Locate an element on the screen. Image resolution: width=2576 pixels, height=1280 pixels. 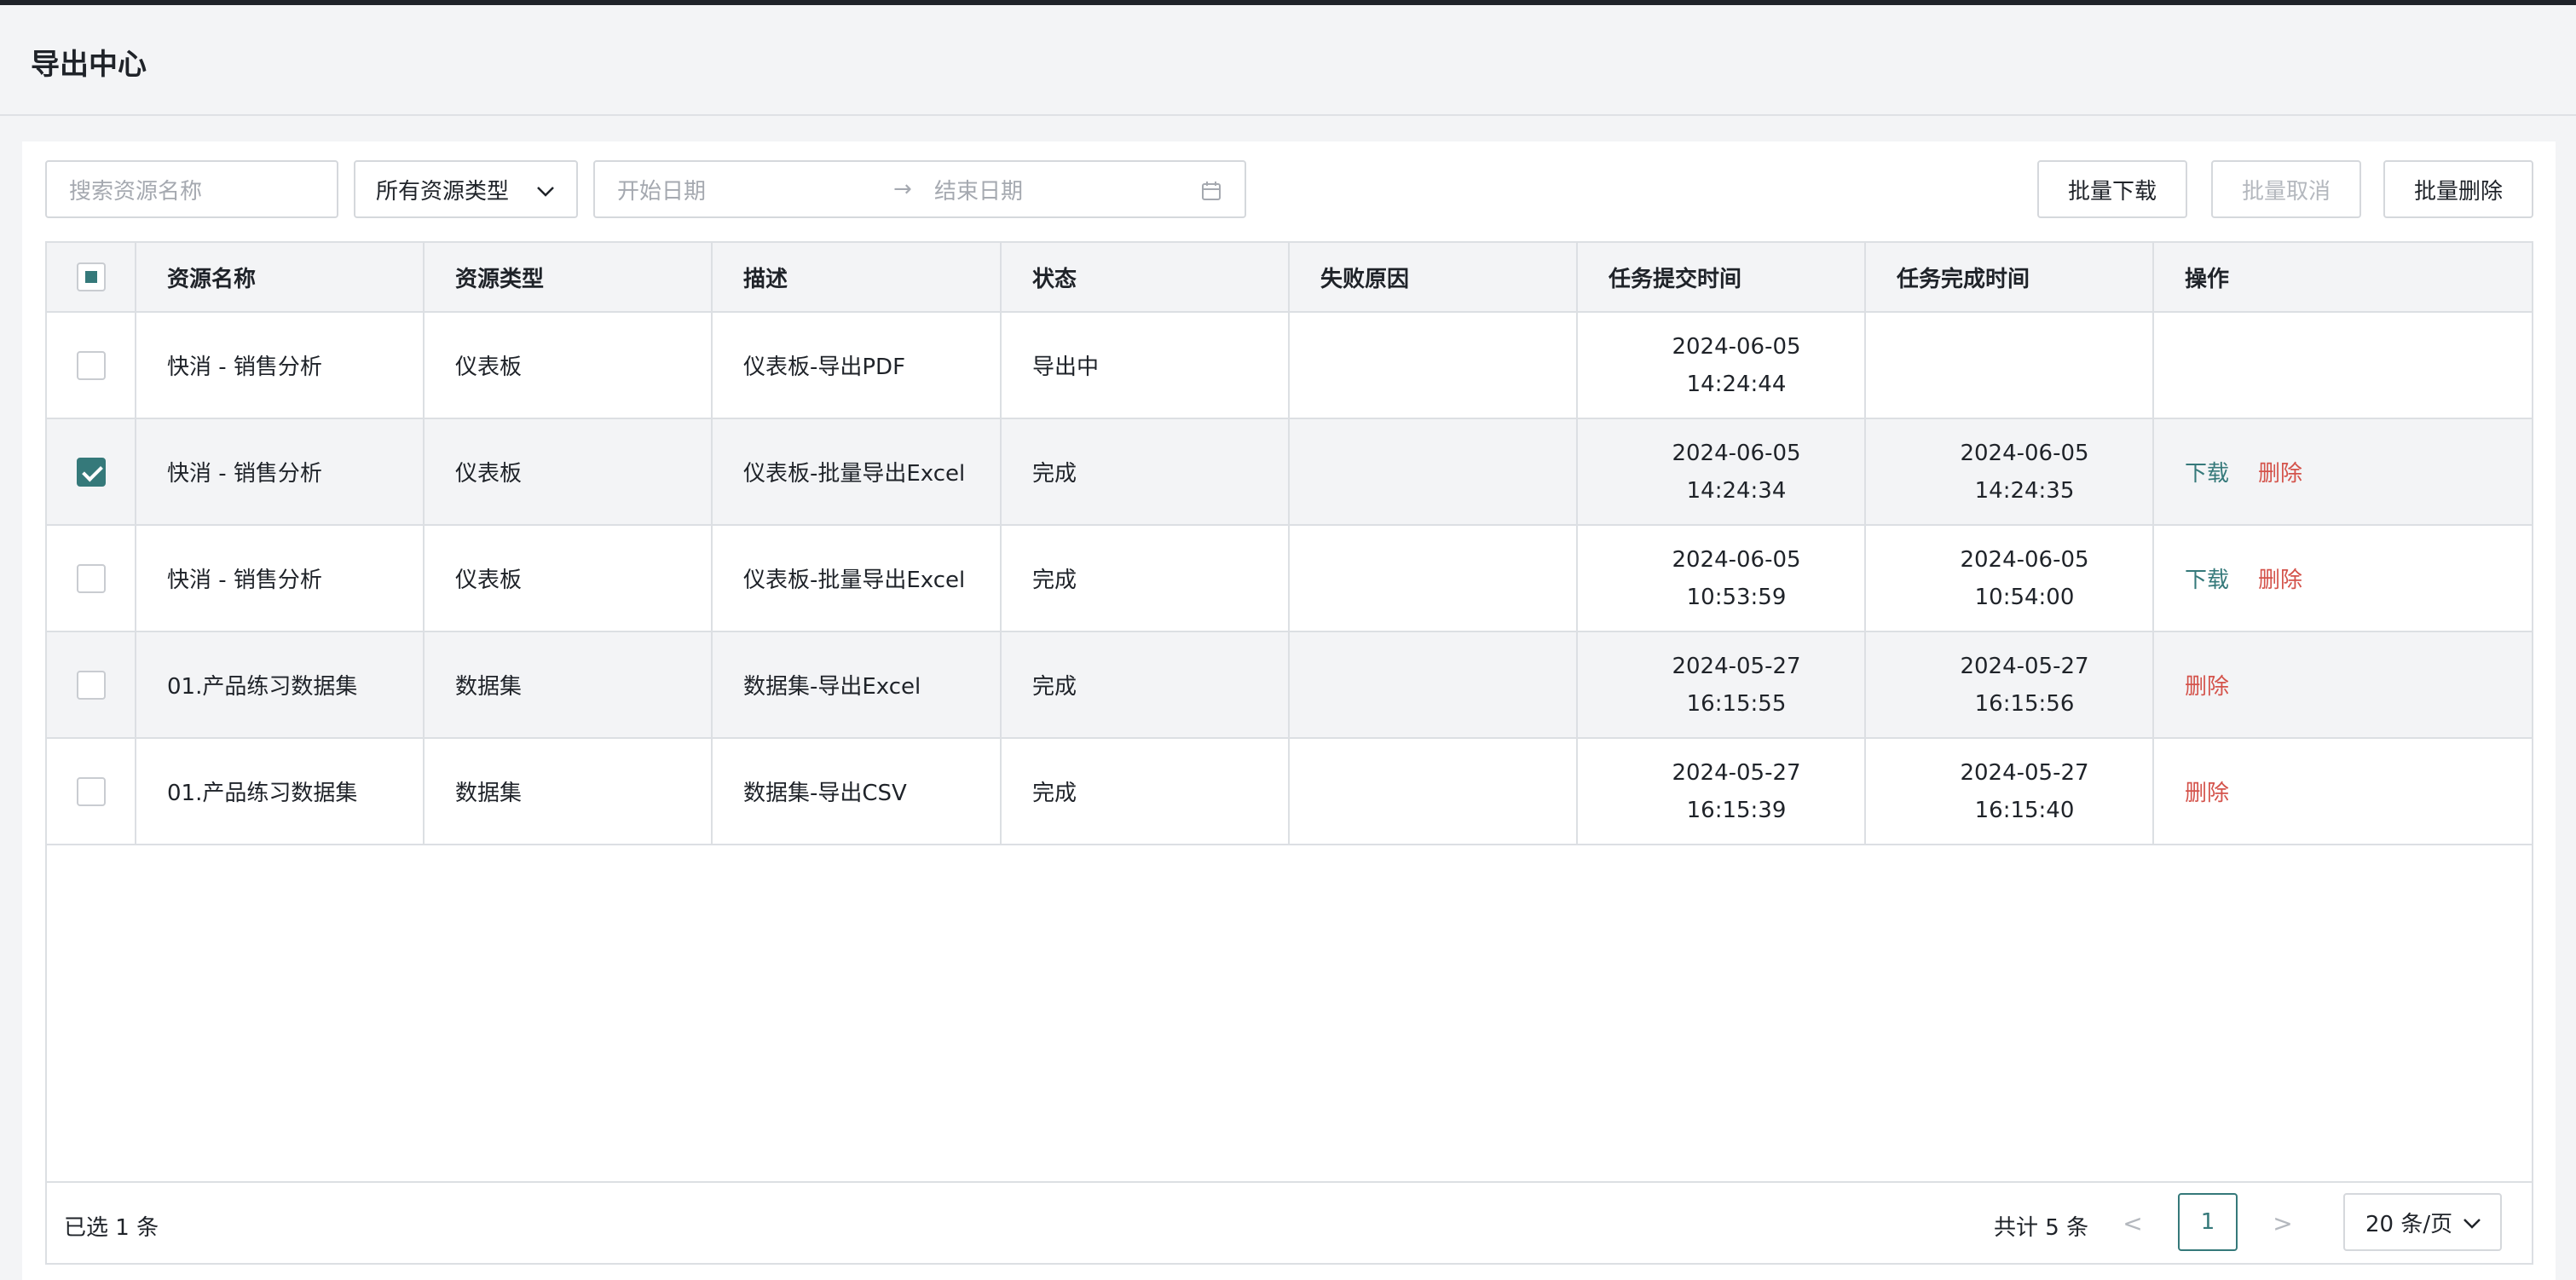
resource-type-select: 所有资源类型 is located at coordinates (466, 189).